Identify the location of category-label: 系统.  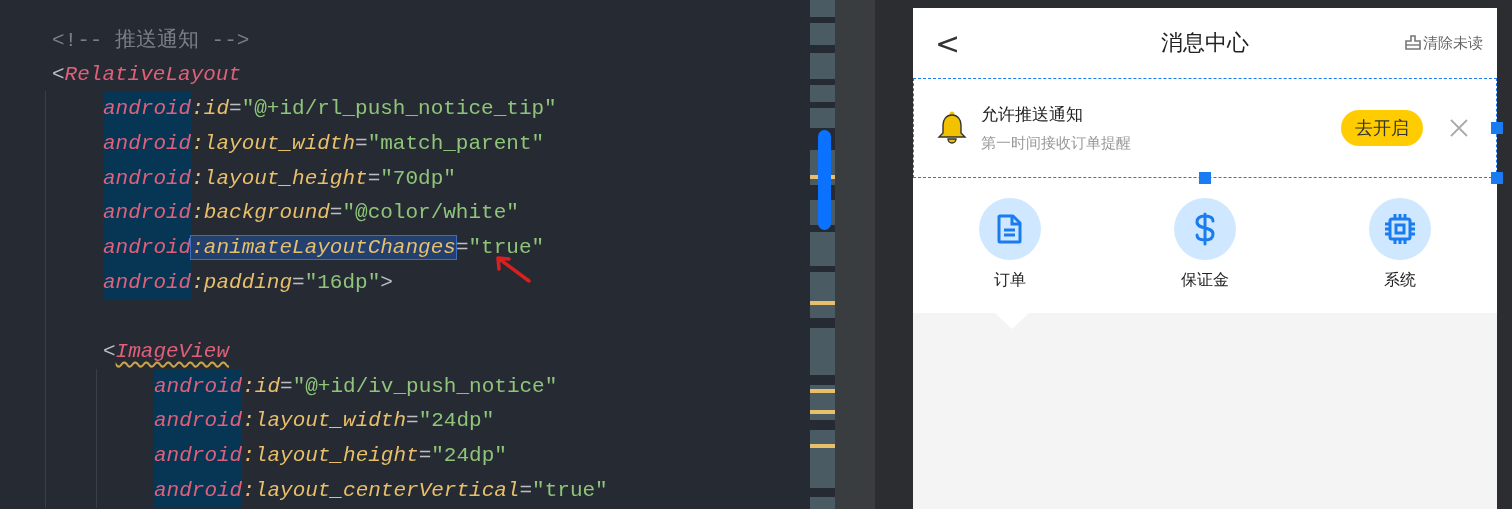
(1400, 280).